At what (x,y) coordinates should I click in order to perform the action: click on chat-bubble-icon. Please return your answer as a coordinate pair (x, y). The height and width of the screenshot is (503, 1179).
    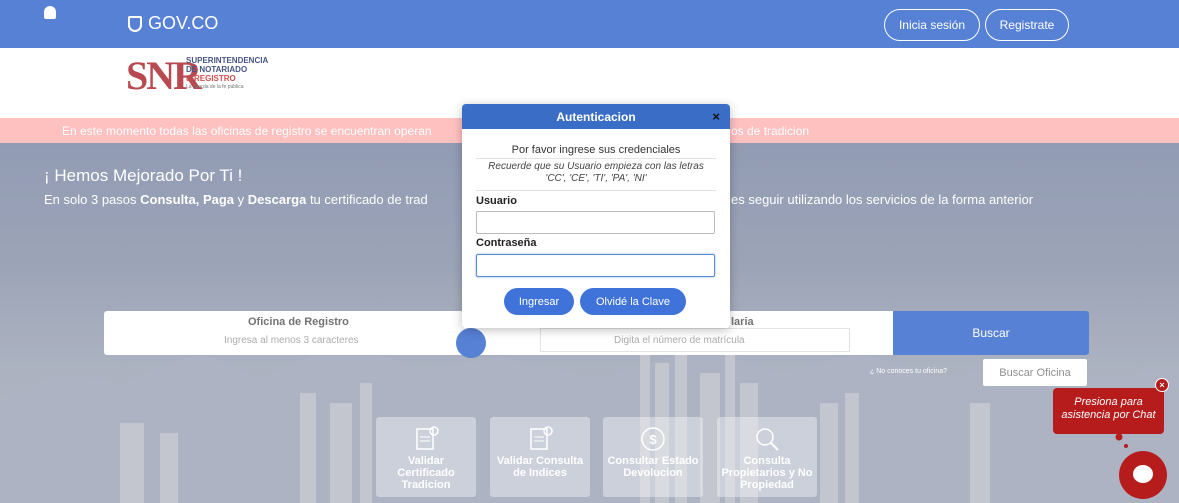
    Looking at the image, I should click on (1143, 474).